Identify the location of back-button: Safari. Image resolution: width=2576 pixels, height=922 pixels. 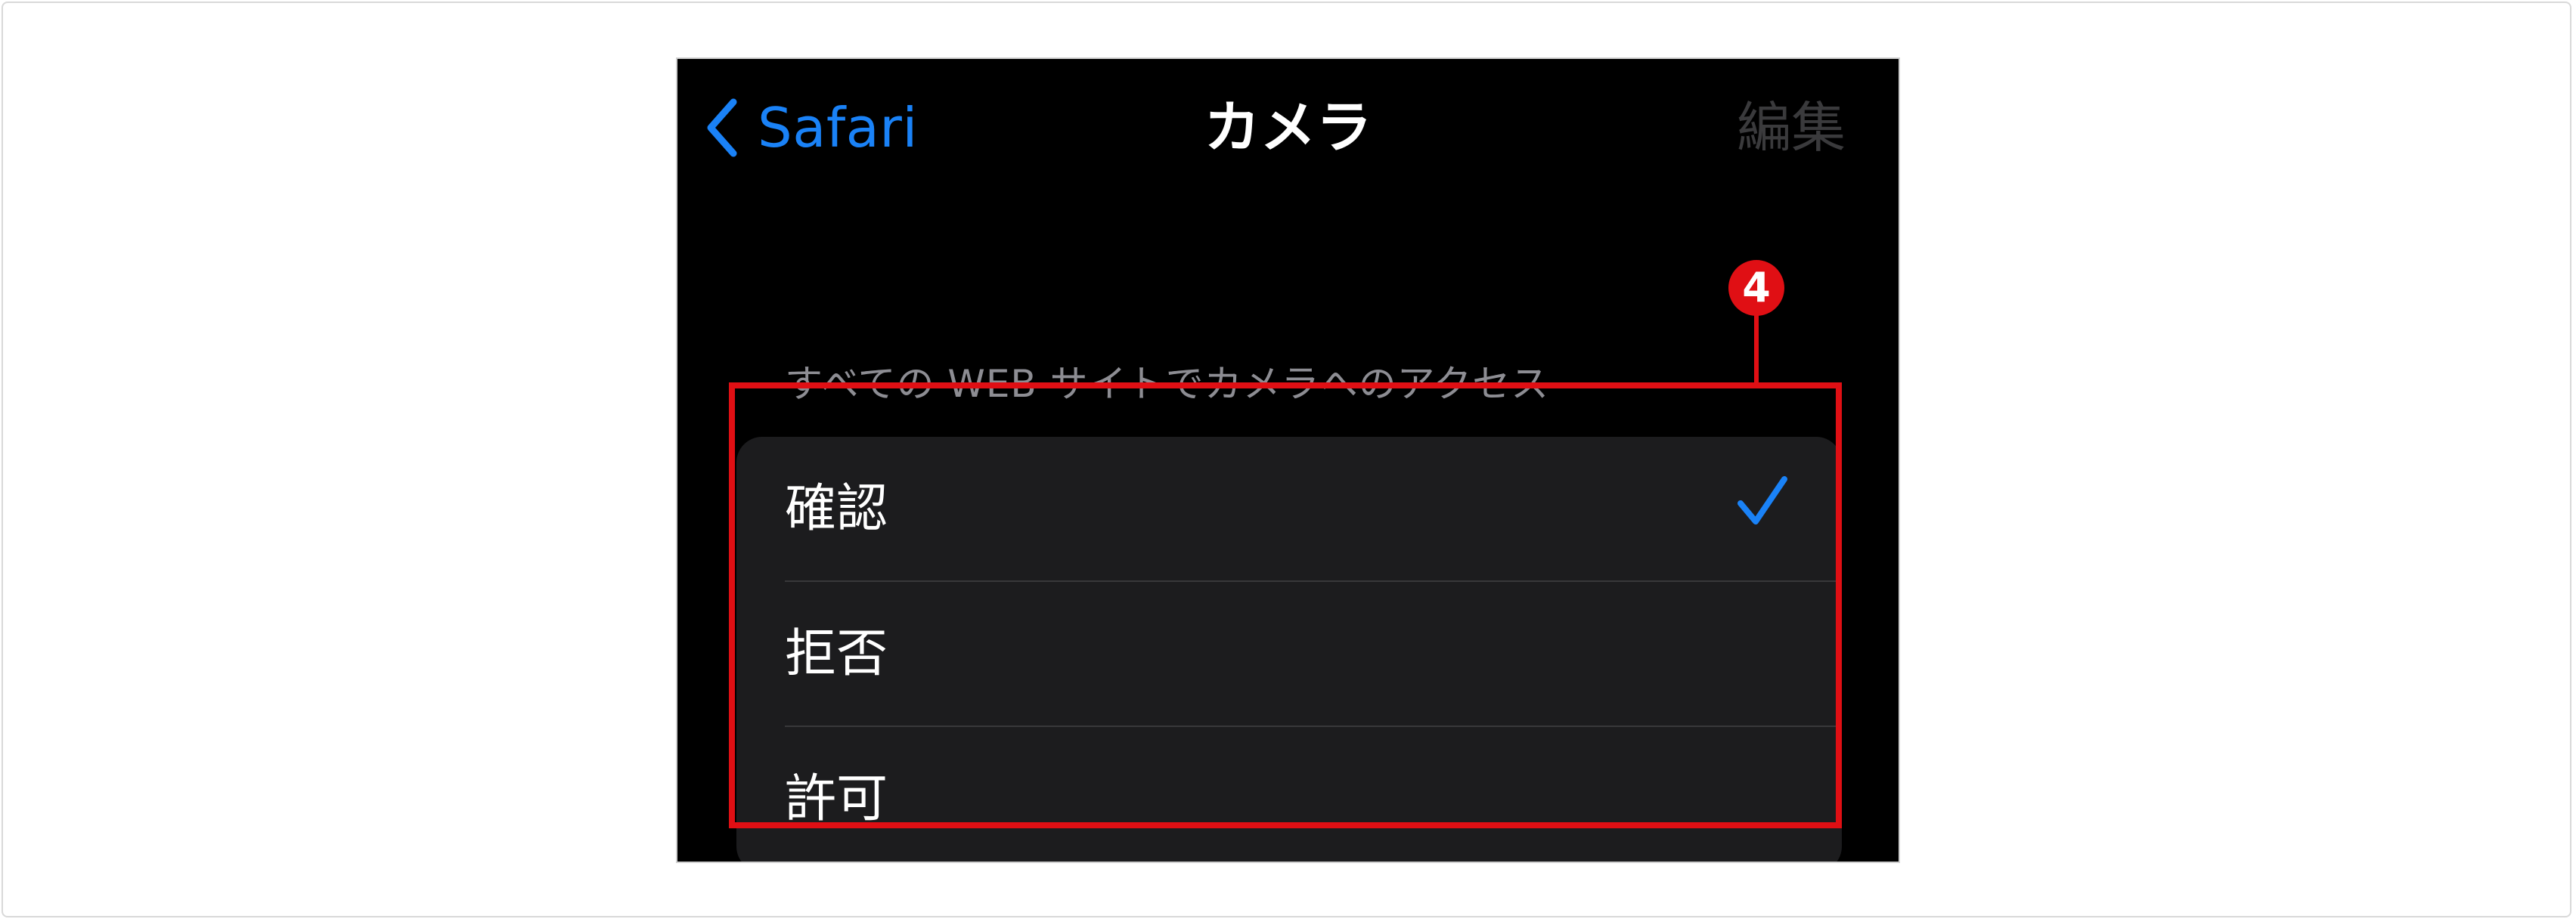
(812, 128).